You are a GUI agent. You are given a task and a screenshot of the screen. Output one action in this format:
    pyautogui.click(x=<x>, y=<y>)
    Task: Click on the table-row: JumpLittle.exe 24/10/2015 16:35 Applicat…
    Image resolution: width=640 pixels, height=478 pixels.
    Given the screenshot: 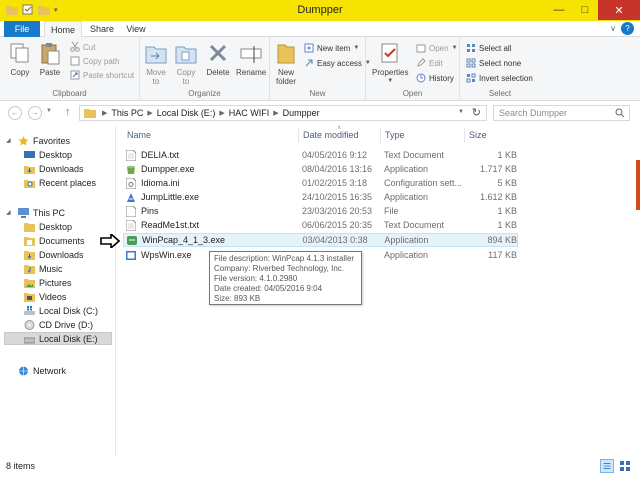 What is the action you would take?
    pyautogui.click(x=320, y=197)
    